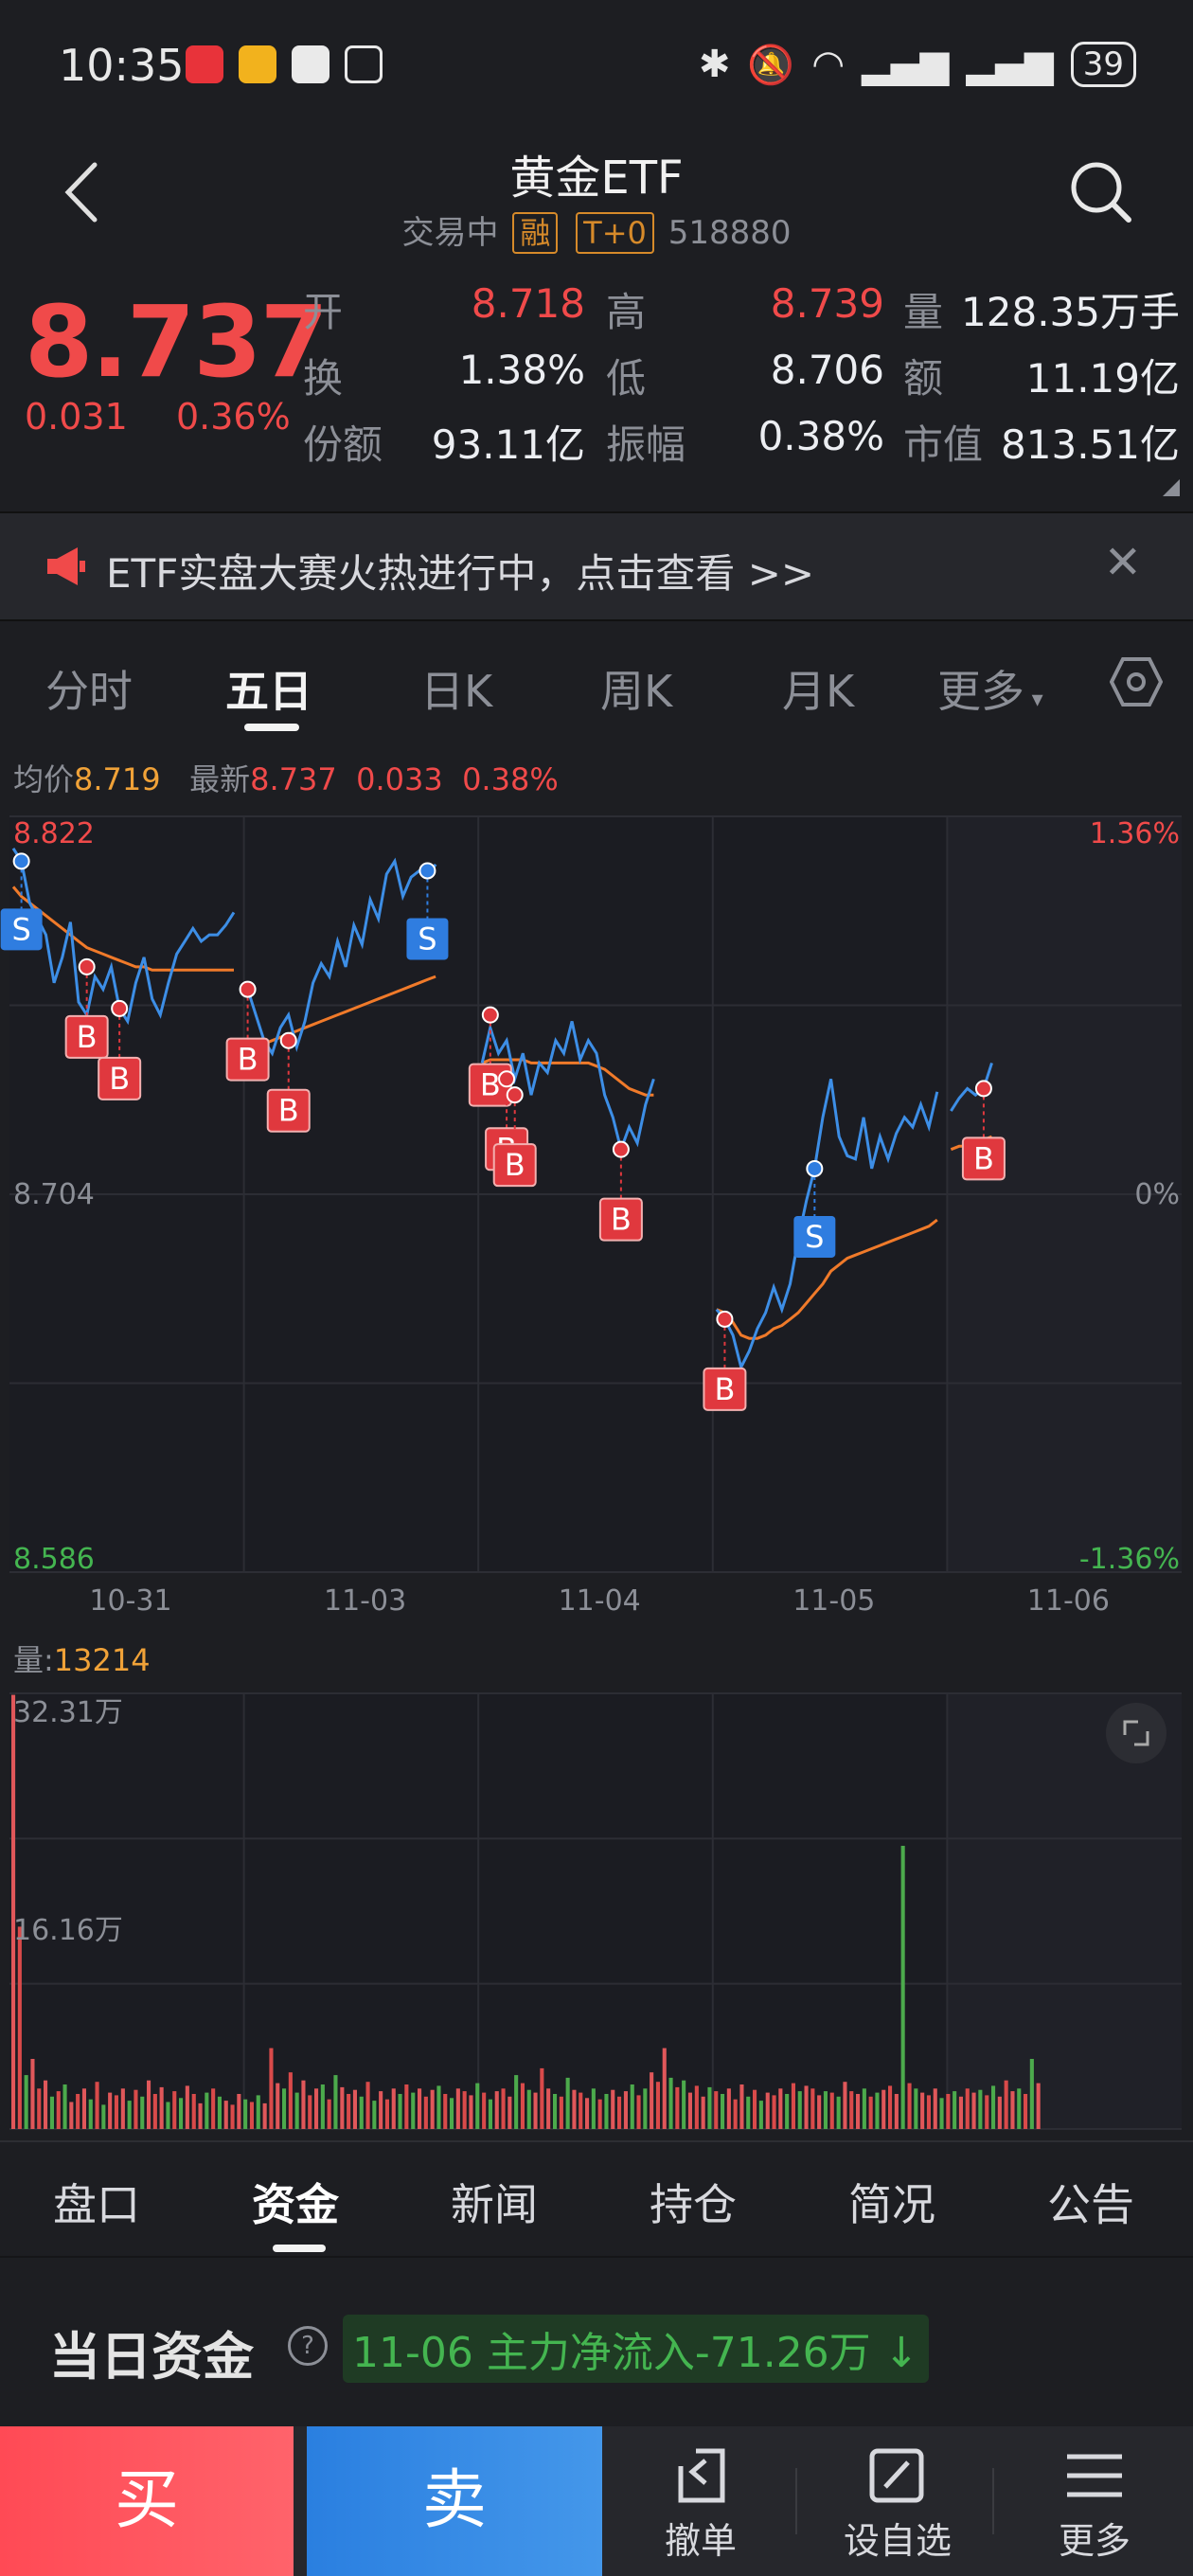  I want to click on close-icon: ✕, so click(1123, 562).